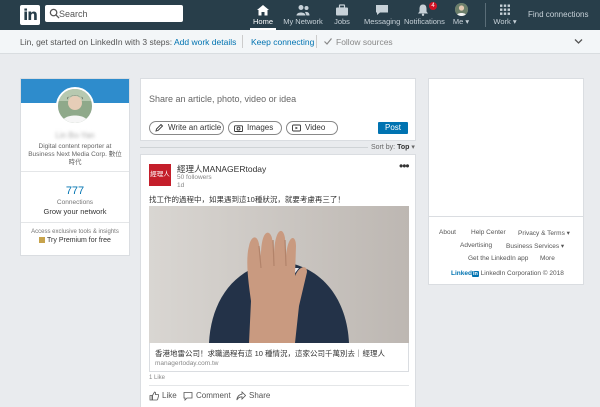 The width and height of the screenshot is (600, 407). I want to click on nav-me-label: Me ▾, so click(461, 21).